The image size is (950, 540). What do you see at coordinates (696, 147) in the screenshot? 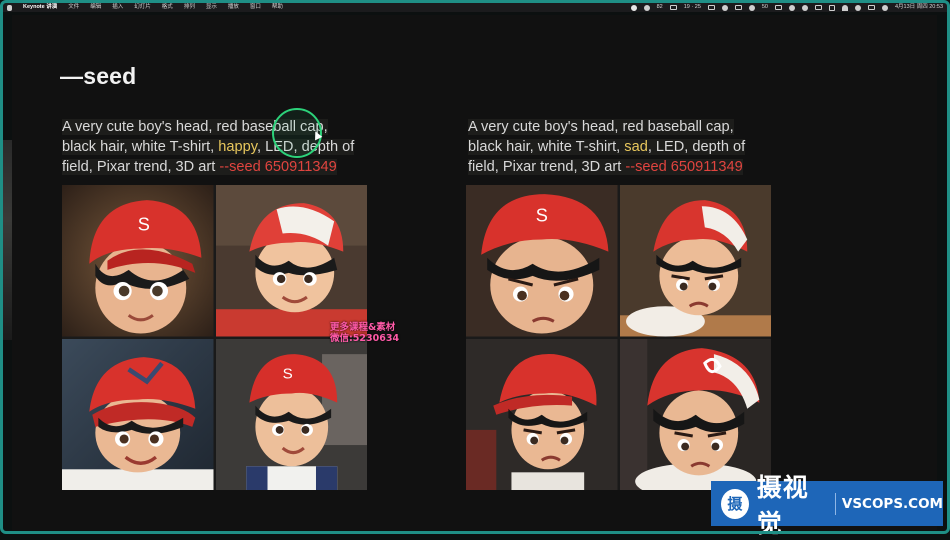
I see `prompt-line: , LED, depth of` at bounding box center [696, 147].